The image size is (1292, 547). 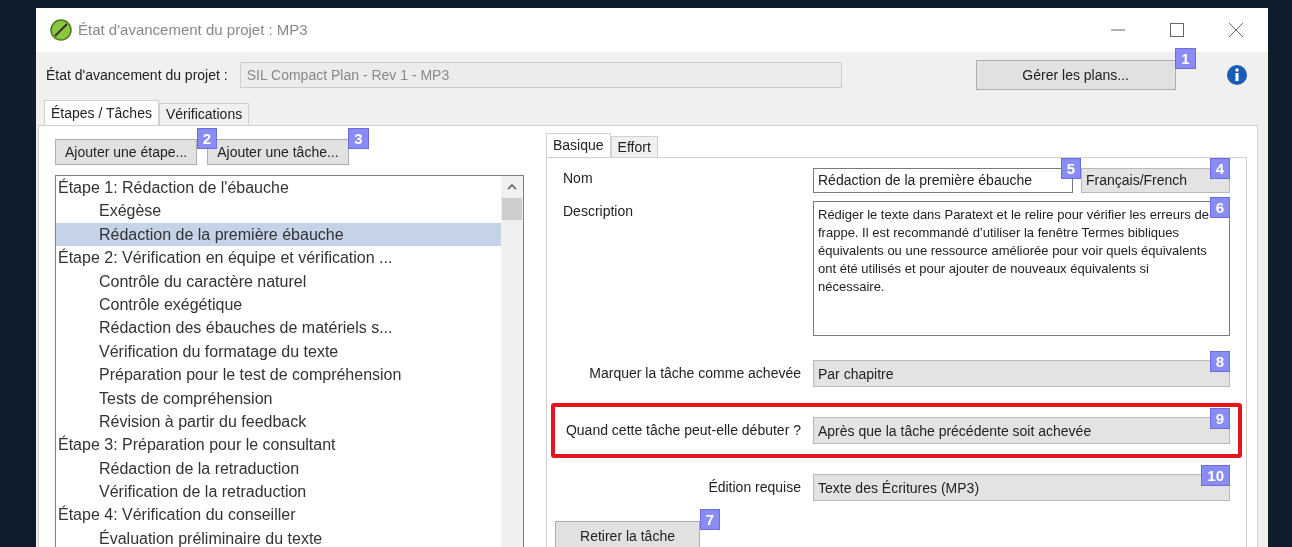 What do you see at coordinates (578, 178) in the screenshot?
I see `field-label: Nom` at bounding box center [578, 178].